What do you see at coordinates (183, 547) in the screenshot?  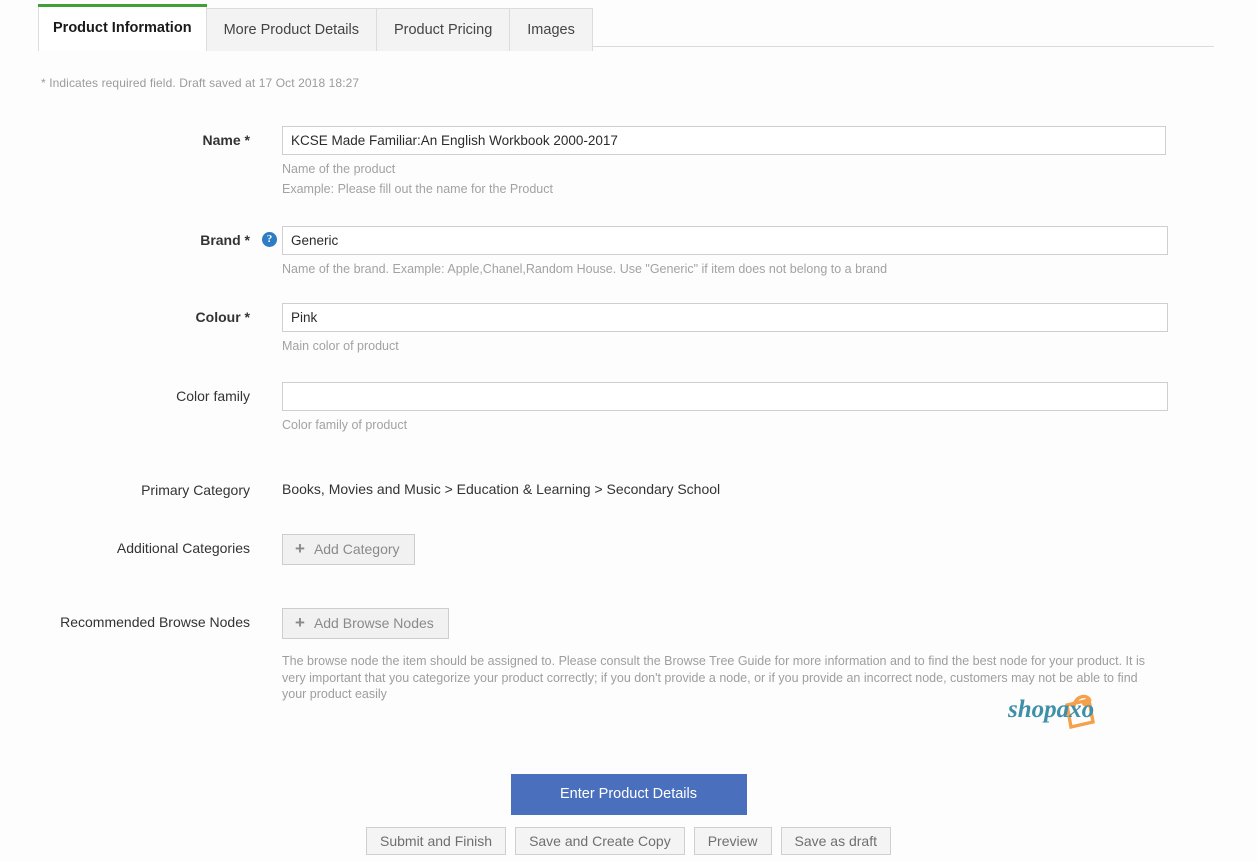 I see `additional-categories-label: Additional Categories` at bounding box center [183, 547].